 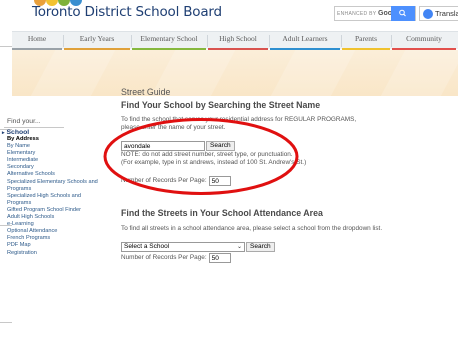 What do you see at coordinates (54, 217) in the screenshot?
I see `sidebar-item-adult-high: Adult High Schools` at bounding box center [54, 217].